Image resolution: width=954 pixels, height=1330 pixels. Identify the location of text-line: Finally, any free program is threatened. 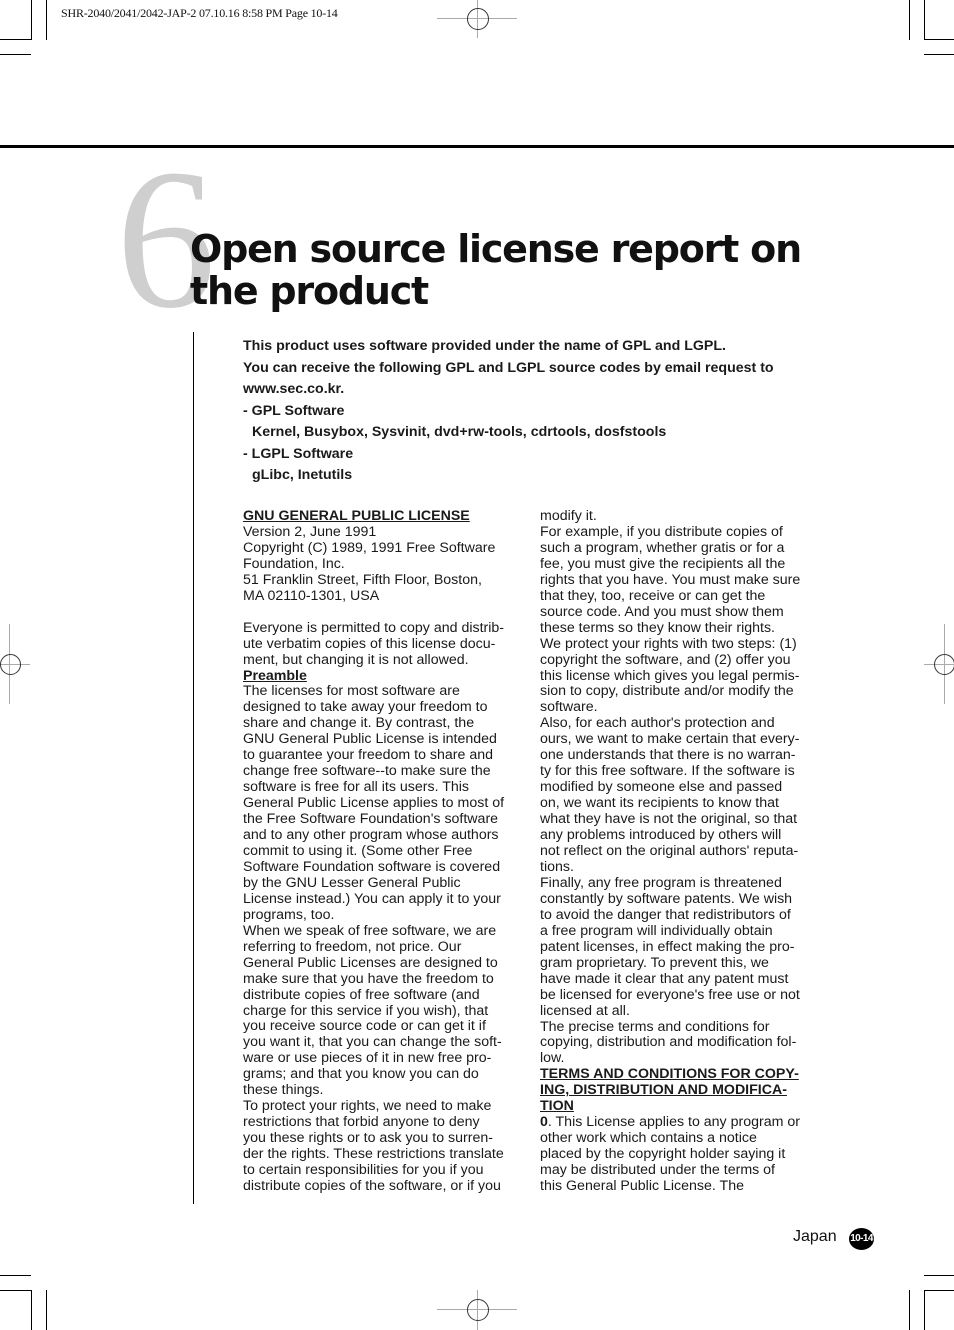
(661, 882).